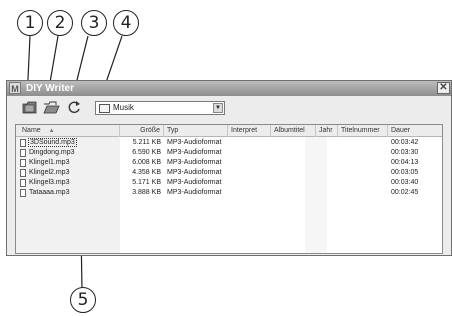 The height and width of the screenshot is (316, 452). What do you see at coordinates (142, 131) in the screenshot?
I see `column-header-size: Größe` at bounding box center [142, 131].